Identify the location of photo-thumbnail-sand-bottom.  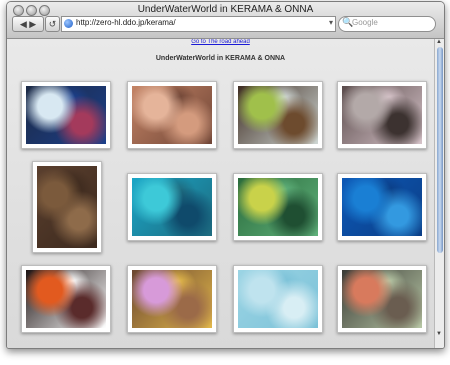
(278, 299).